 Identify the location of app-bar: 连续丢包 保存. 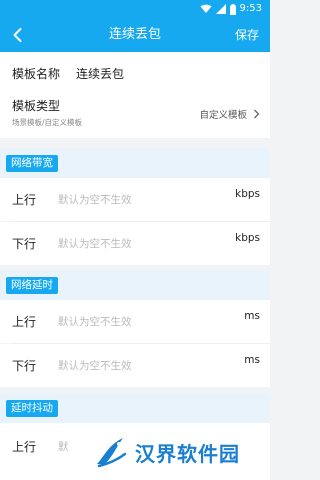
(135, 35).